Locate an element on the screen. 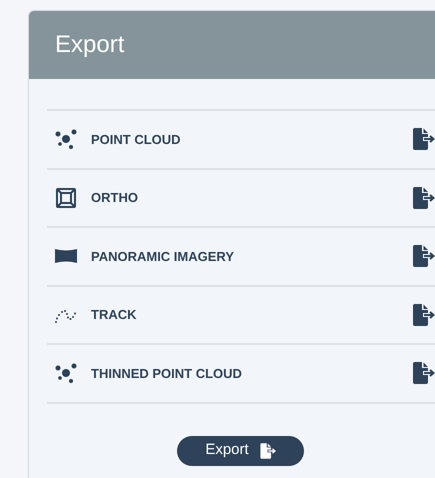  export-item-label: ORTHO is located at coordinates (115, 198).